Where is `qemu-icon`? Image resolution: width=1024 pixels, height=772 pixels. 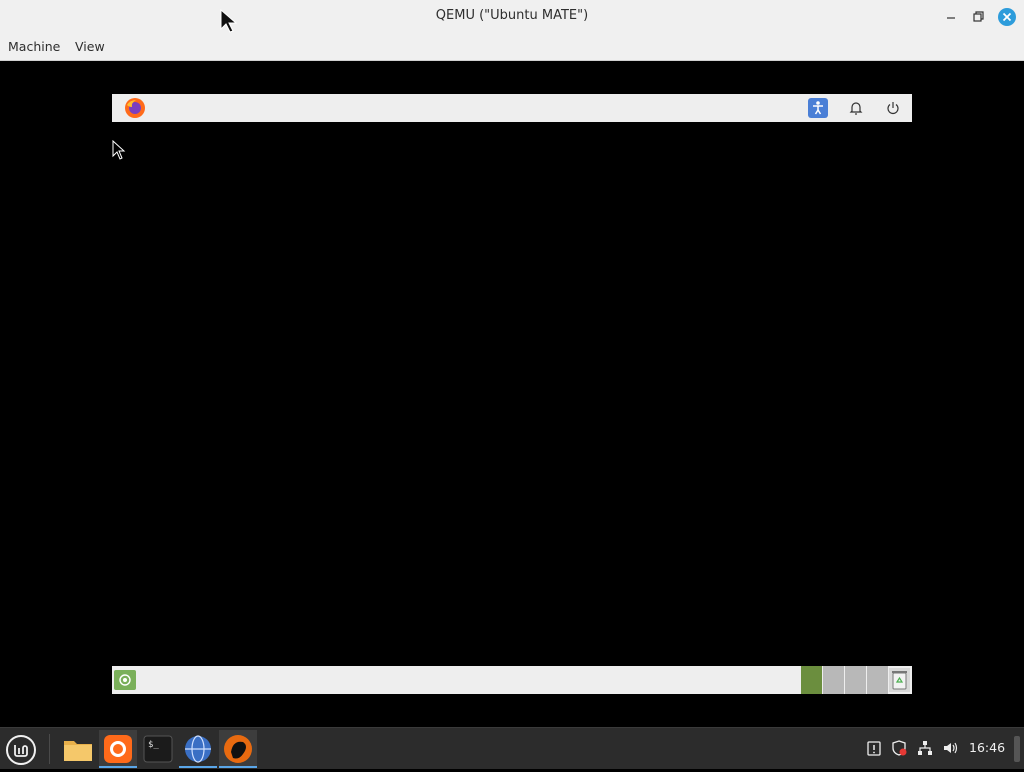 qemu-icon is located at coordinates (238, 749).